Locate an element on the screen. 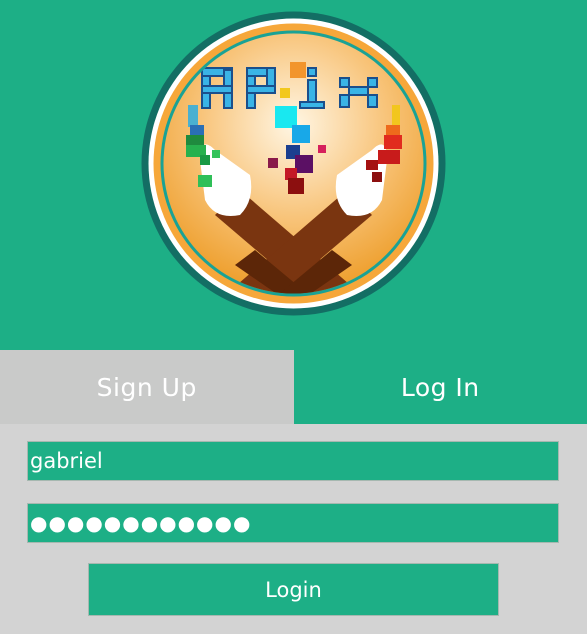 Image resolution: width=587 pixels, height=634 pixels. auth-tabs: Sign Up Log In is located at coordinates (293, 387).